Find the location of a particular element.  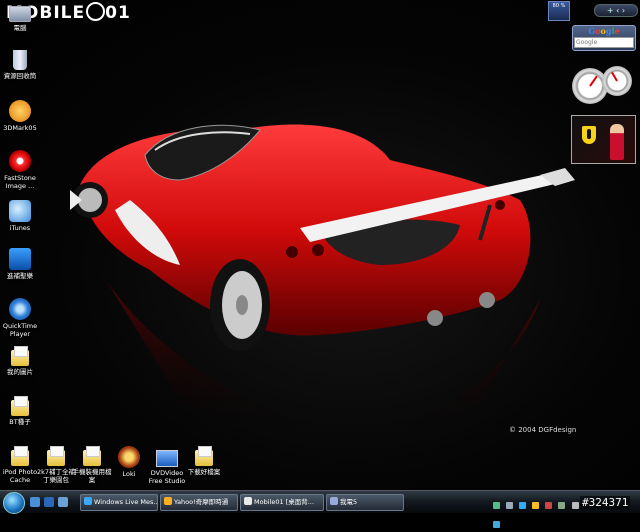

desktop-icon-ipod-cache: iPod Photo Cache is located at coordinates (20, 465).